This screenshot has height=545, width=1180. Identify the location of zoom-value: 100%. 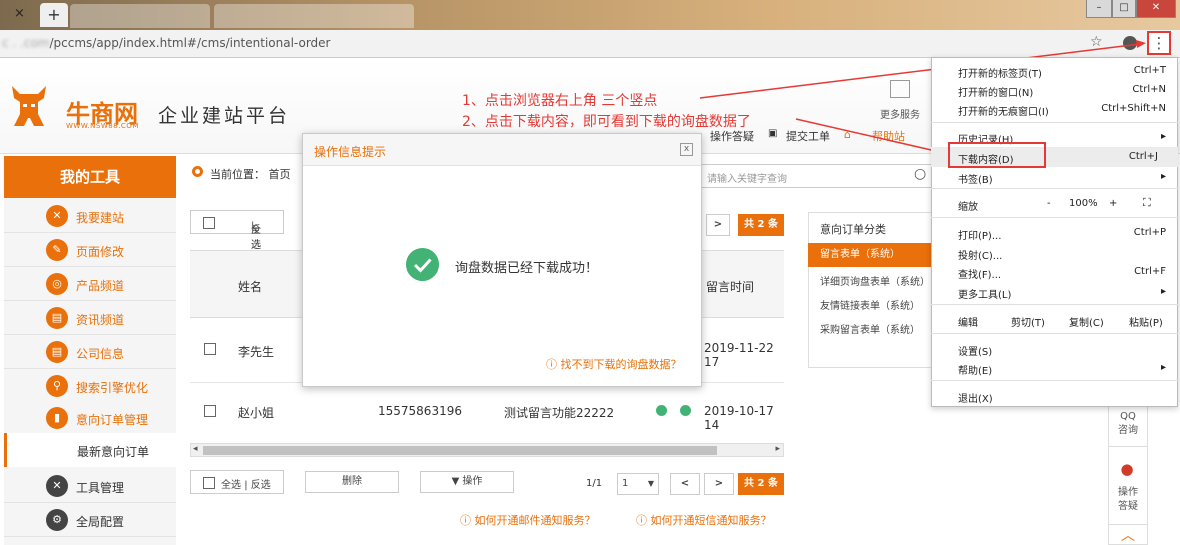
(1083, 203).